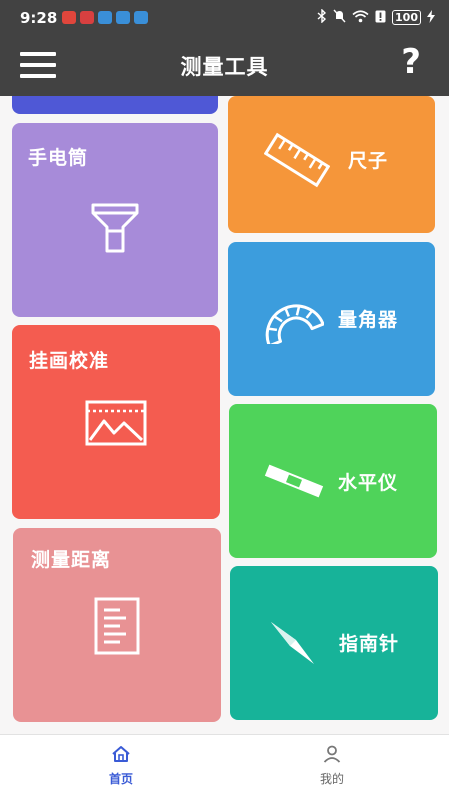  I want to click on wifi-icon, so click(360, 17).